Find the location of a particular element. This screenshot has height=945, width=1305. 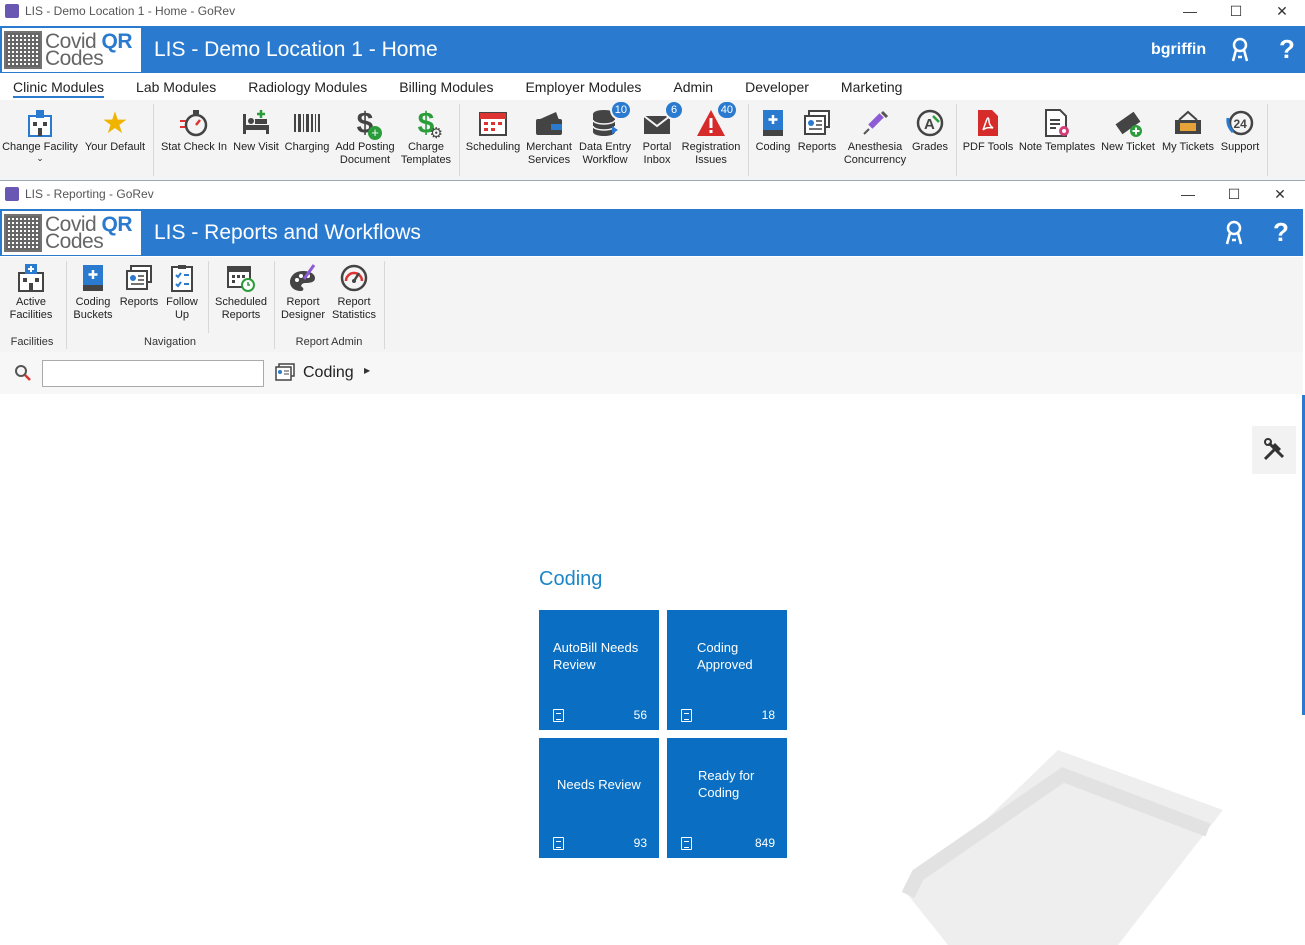

search-input is located at coordinates (153, 373).